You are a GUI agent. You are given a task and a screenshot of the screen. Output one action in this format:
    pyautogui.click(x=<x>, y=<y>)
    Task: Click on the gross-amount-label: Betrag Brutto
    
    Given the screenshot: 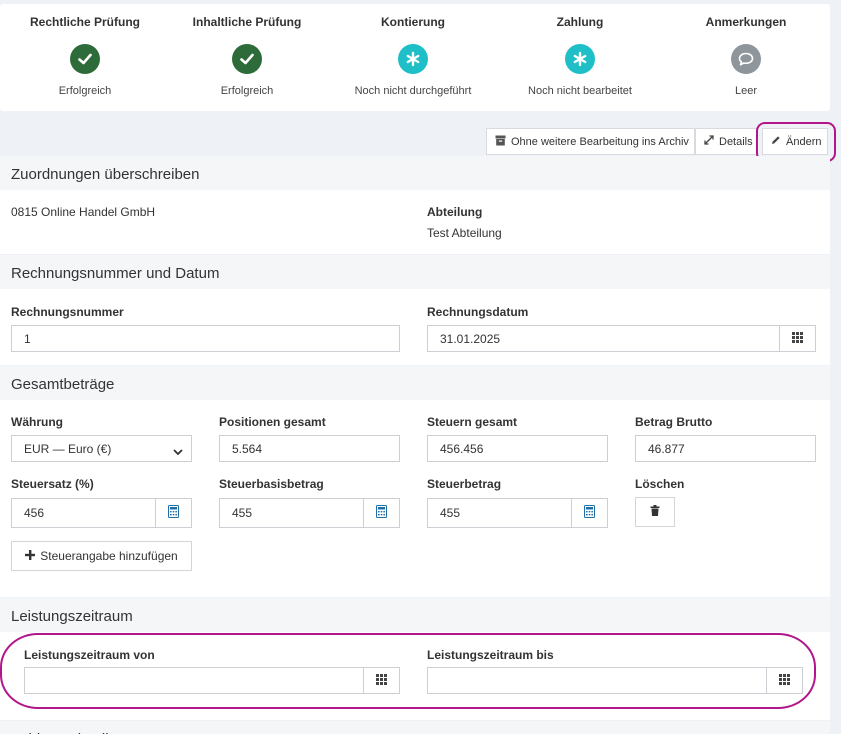 What is the action you would take?
    pyautogui.click(x=674, y=422)
    